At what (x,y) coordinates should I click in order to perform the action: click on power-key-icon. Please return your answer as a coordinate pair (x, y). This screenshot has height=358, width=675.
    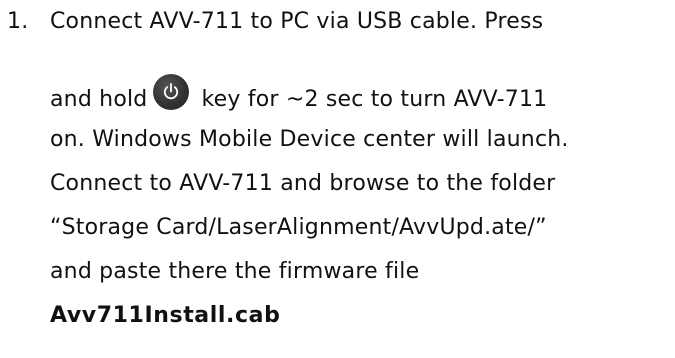
    Looking at the image, I should click on (171, 92).